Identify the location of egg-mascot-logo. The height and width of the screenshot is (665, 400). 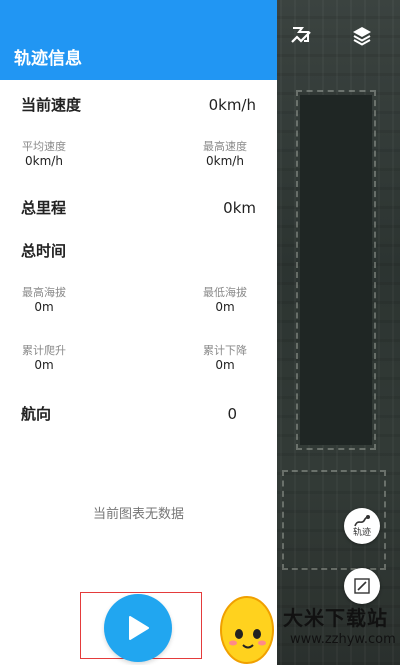
(247, 630).